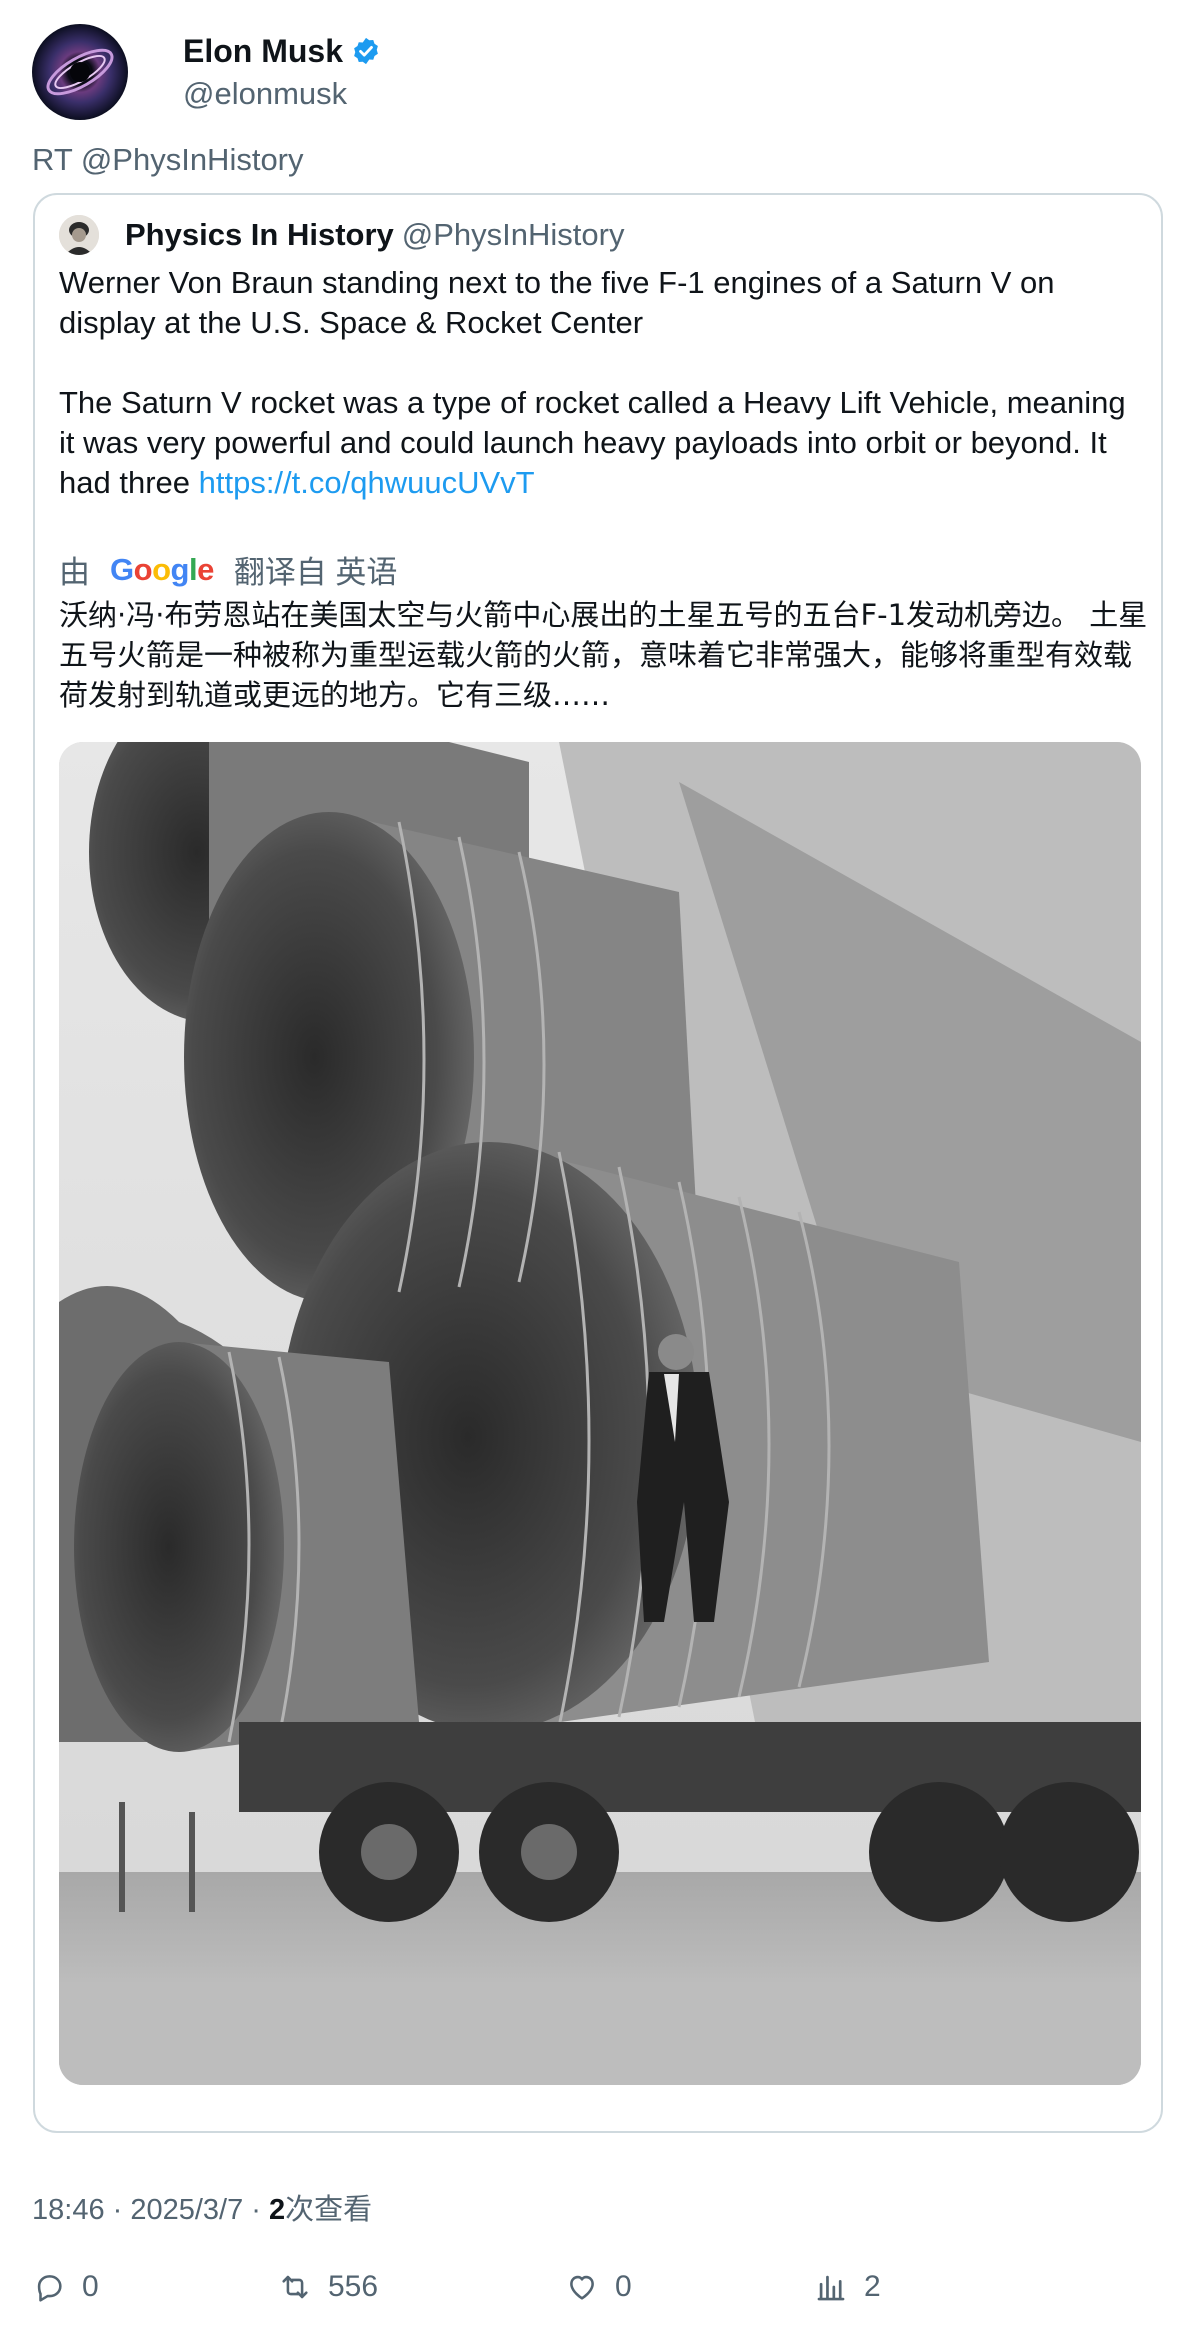 The image size is (1196, 2332). Describe the element at coordinates (329, 2210) in the screenshot. I see `view-count-label: 次查看` at that location.